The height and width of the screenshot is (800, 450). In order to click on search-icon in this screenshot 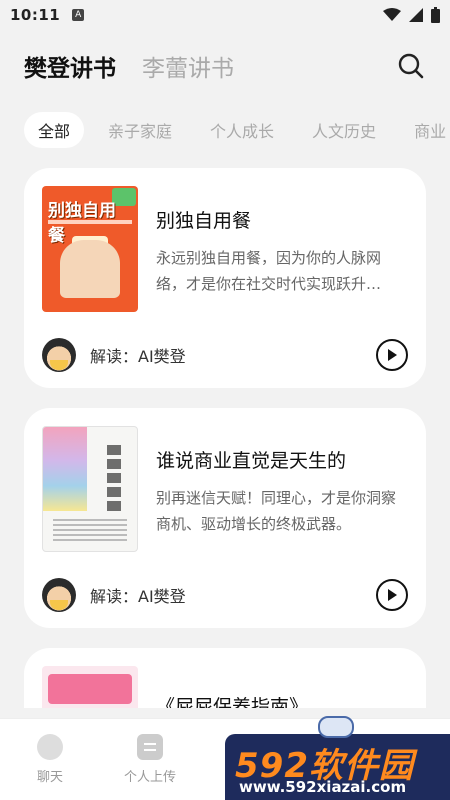, I will do `click(411, 66)`.